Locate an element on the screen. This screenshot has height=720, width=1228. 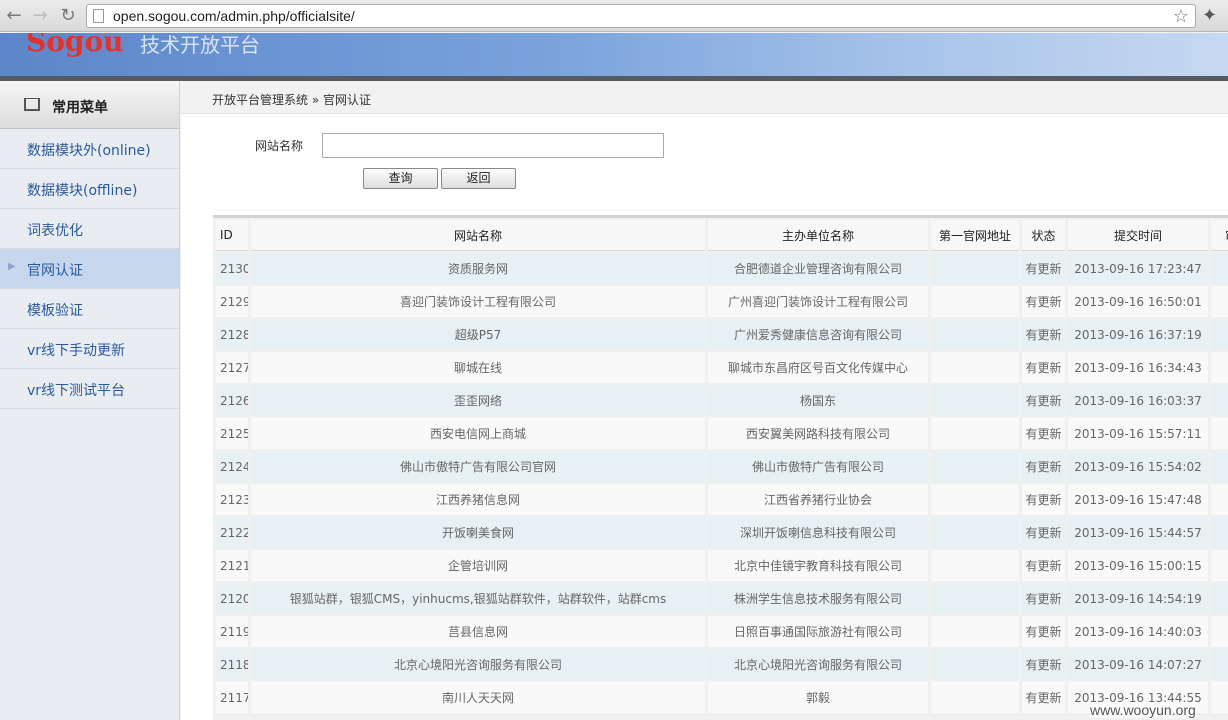
sidebar-item-label: 数据模块(offline) is located at coordinates (82, 191).